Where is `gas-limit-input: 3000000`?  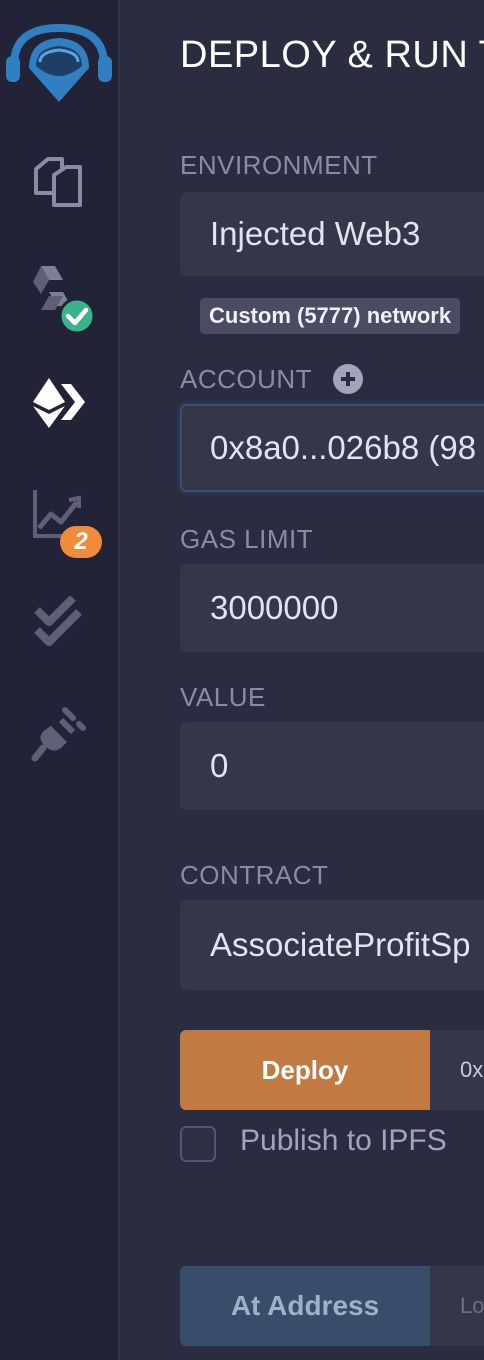 gas-limit-input: 3000000 is located at coordinates (332, 608).